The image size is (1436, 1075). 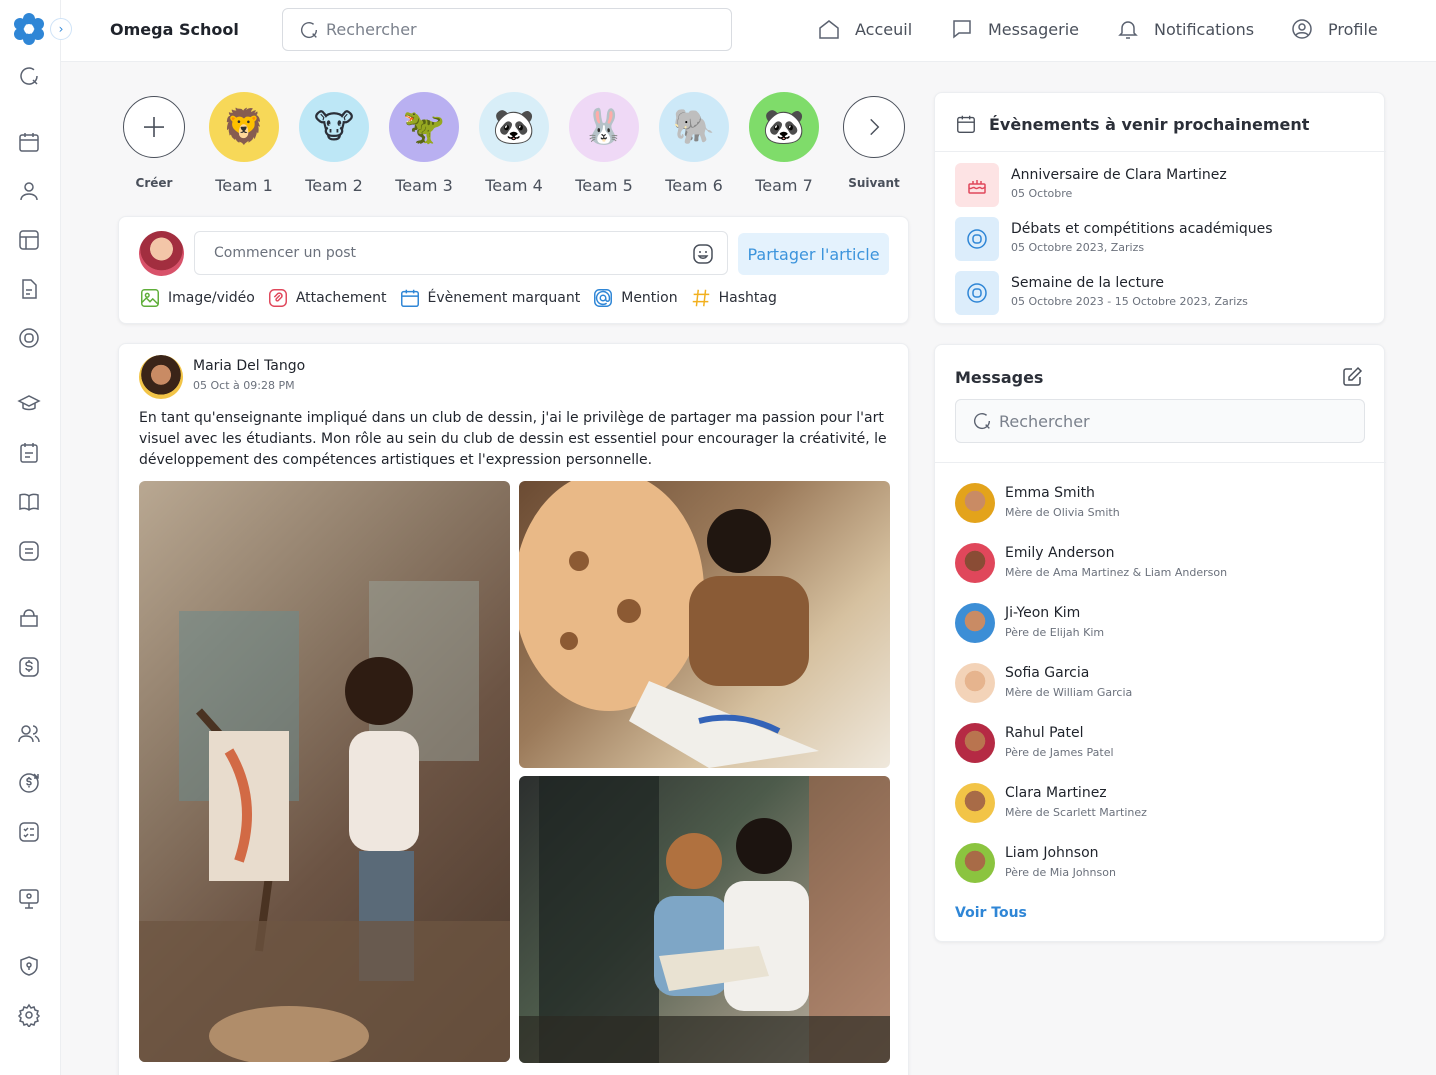 I want to click on contact-item: Sofia Garcia Mère de William Garcia, so click(x=1043, y=683).